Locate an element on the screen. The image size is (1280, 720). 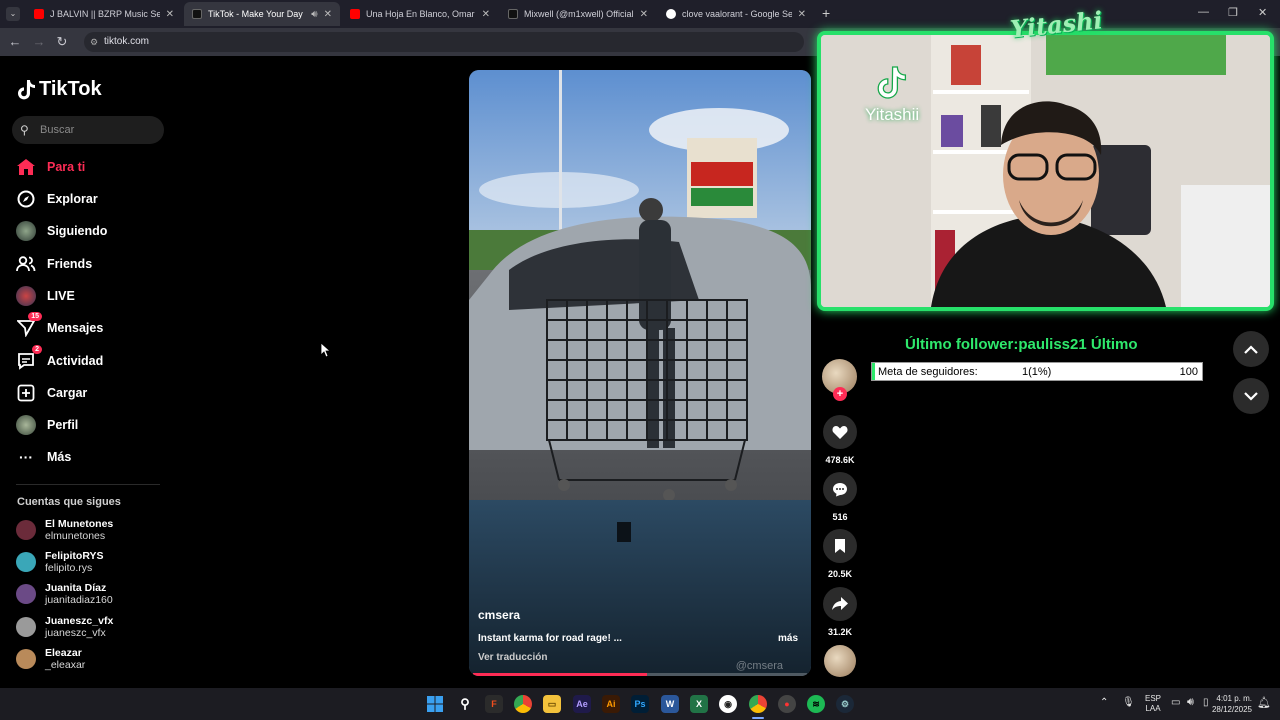
chrome-icon is located at coordinates (523, 704).